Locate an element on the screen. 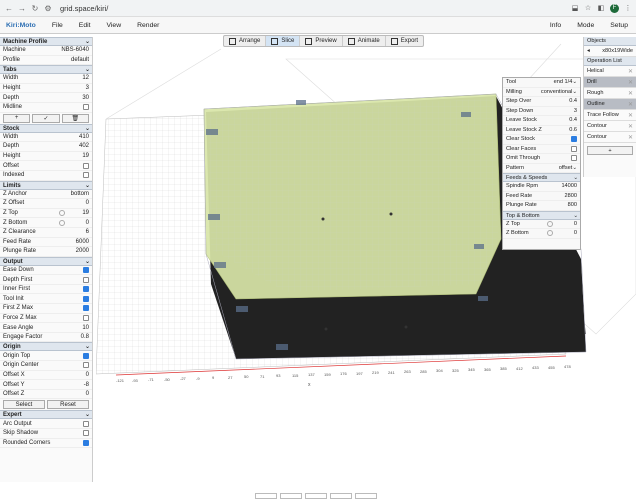  section-machine-profile: Machine Profile ⌄ is located at coordinates (46, 41).